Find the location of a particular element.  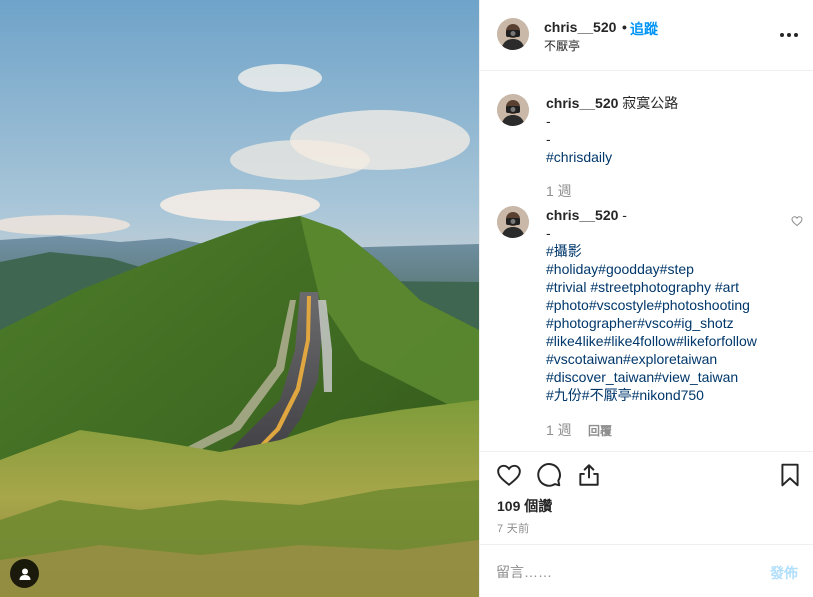

post-header: chris__520 • 追蹤 不厭亭 is located at coordinates (646, 35).